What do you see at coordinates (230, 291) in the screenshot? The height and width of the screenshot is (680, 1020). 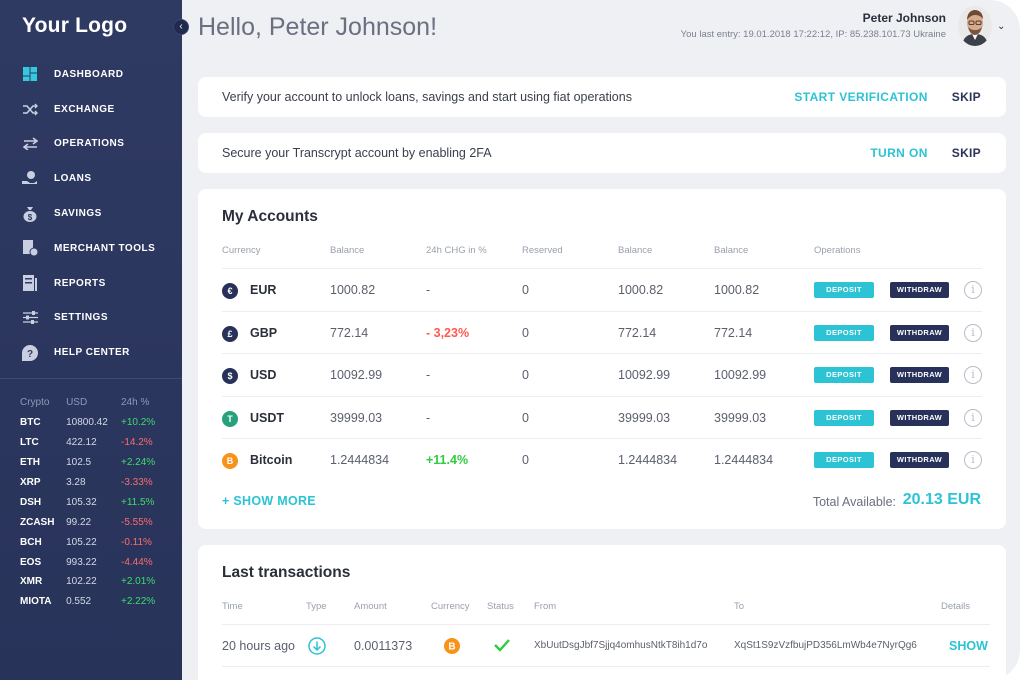 I see `currency-icon: €` at bounding box center [230, 291].